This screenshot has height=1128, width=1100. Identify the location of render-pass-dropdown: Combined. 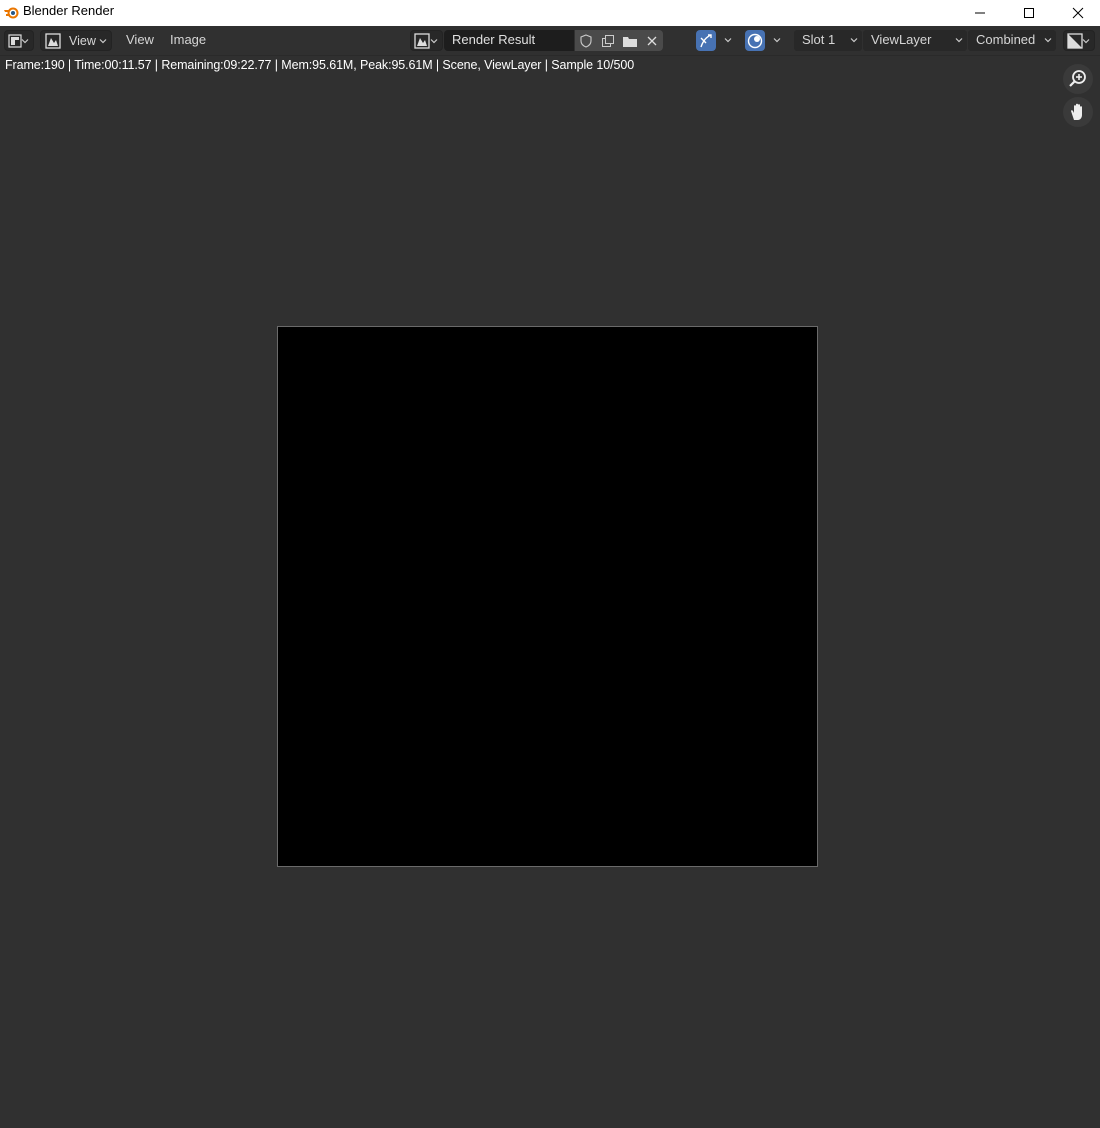
(1012, 40).